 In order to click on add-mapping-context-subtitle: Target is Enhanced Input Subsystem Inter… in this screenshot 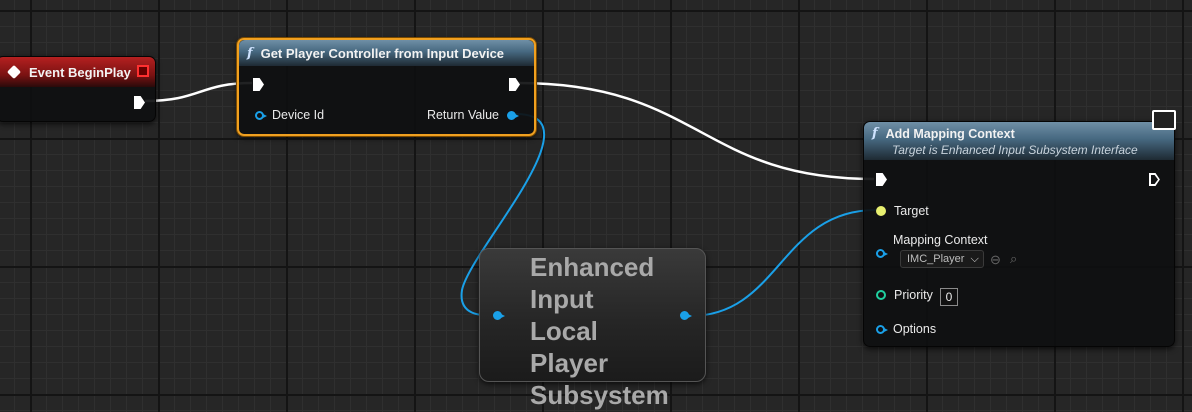, I will do `click(1015, 150)`.